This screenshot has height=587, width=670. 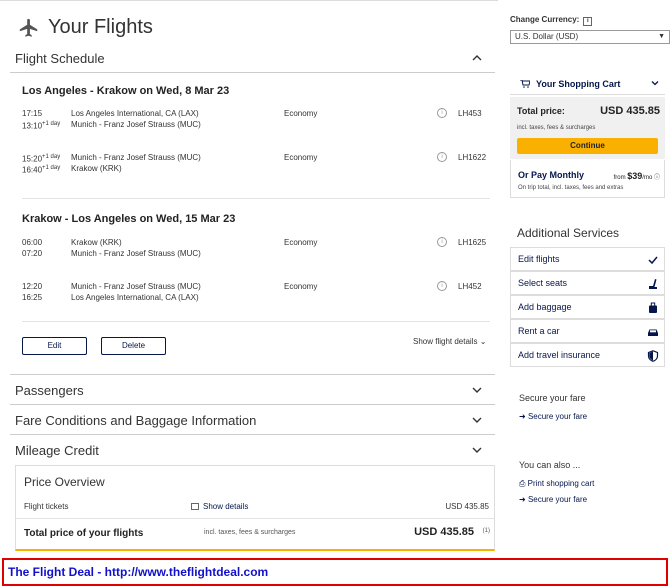 What do you see at coordinates (653, 284) in the screenshot?
I see `seat-icon` at bounding box center [653, 284].